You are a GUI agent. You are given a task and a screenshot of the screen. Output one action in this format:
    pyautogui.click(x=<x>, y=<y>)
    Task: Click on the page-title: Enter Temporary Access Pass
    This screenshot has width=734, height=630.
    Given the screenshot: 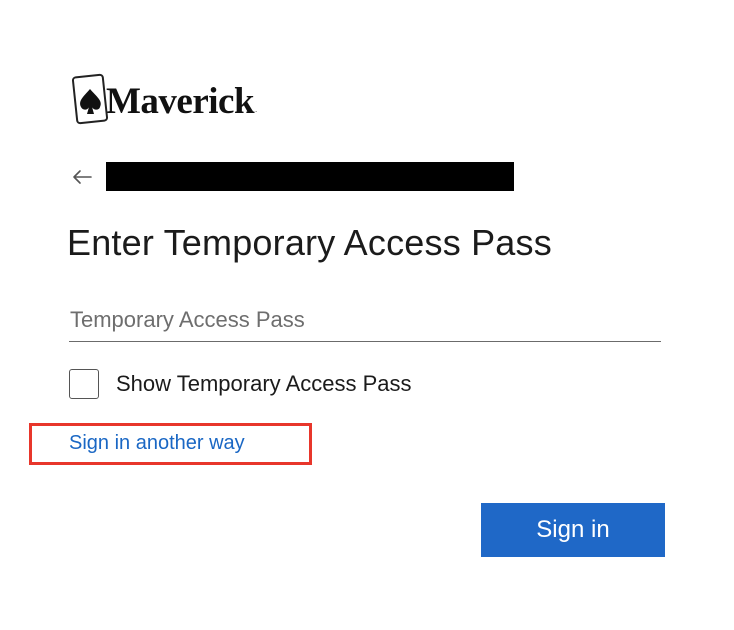 What is the action you would take?
    pyautogui.click(x=309, y=242)
    